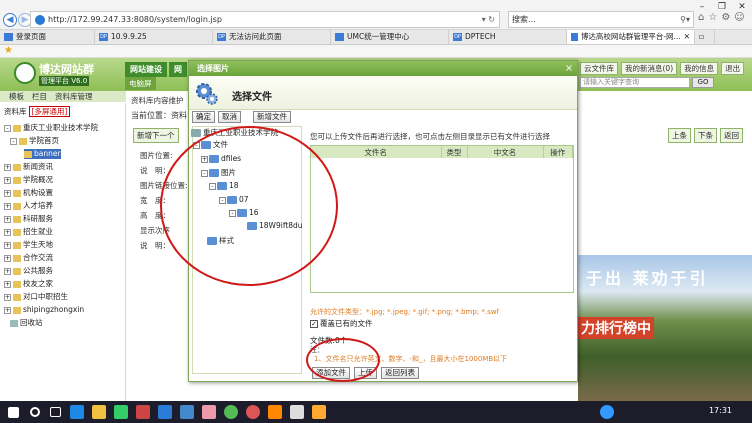 Image resolution: width=752 pixels, height=423 pixels. What do you see at coordinates (35, 412) in the screenshot?
I see `cortana-icon` at bounding box center [35, 412].